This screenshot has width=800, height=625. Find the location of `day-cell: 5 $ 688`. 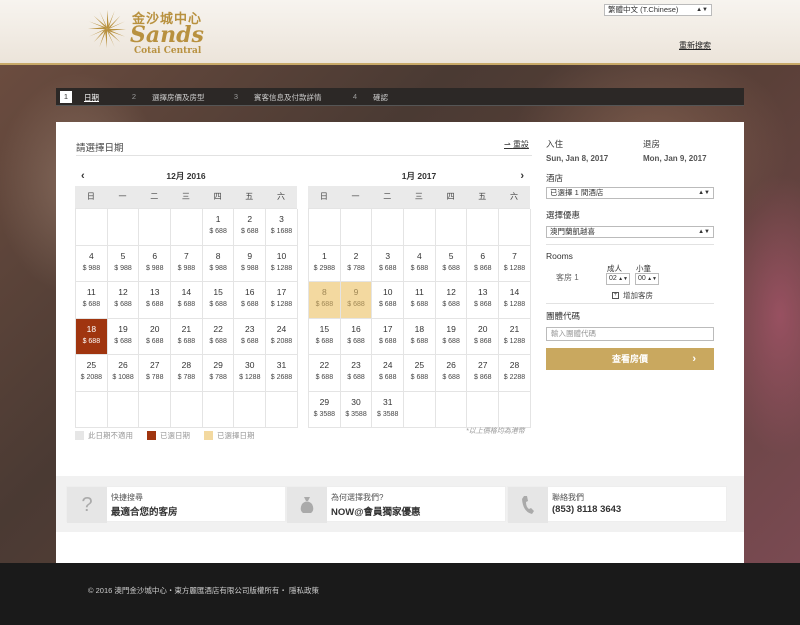

day-cell: 5 $ 688 is located at coordinates (451, 263).